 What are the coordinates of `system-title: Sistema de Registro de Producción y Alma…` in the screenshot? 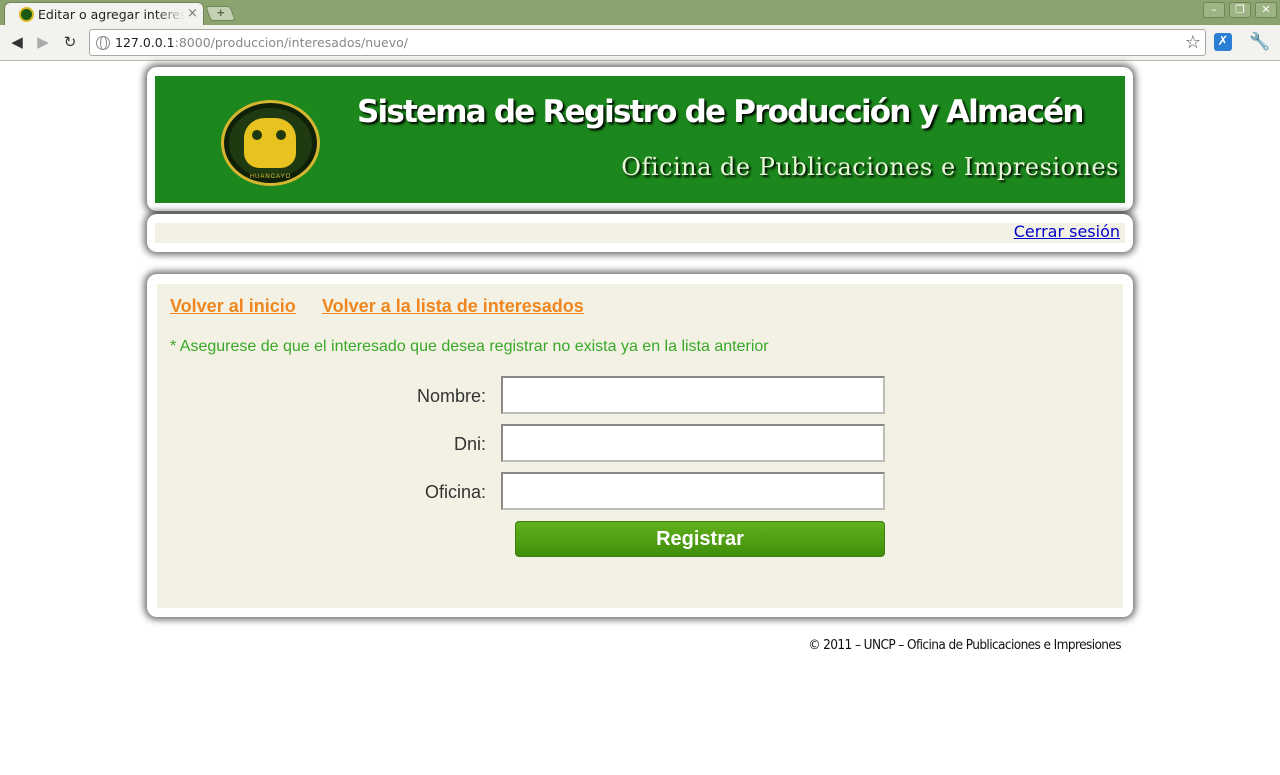 It's located at (720, 112).